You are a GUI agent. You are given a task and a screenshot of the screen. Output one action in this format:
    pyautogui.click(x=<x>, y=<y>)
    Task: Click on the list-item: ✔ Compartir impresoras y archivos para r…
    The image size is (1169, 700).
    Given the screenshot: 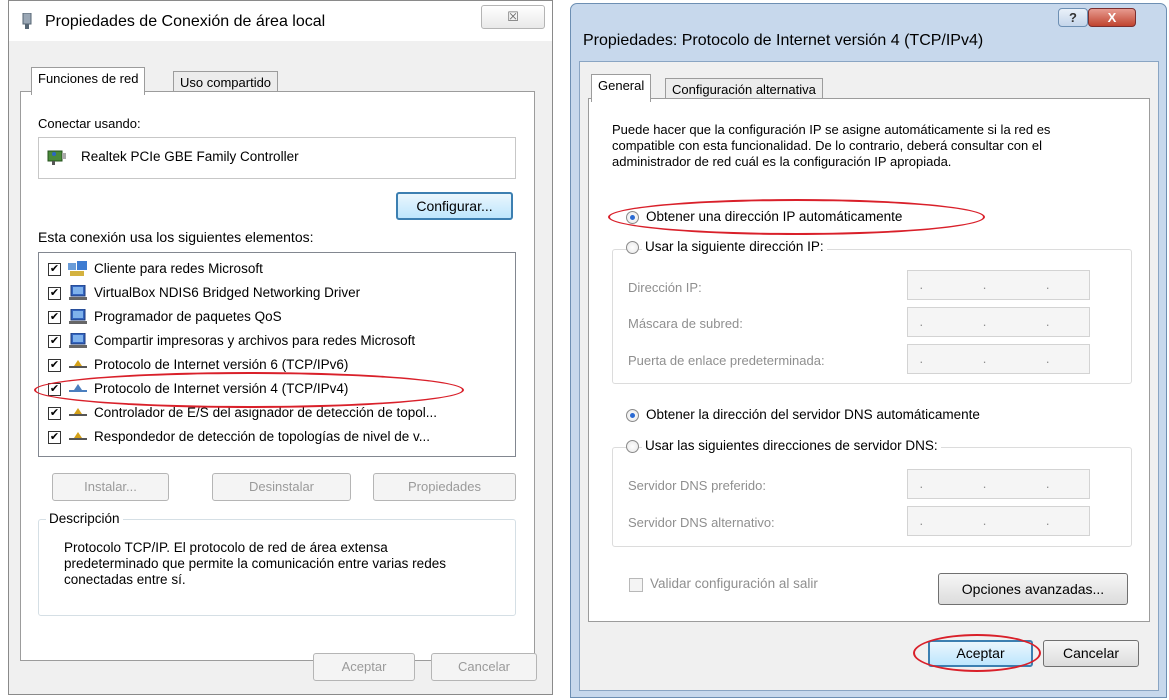 What is the action you would take?
    pyautogui.click(x=277, y=341)
    